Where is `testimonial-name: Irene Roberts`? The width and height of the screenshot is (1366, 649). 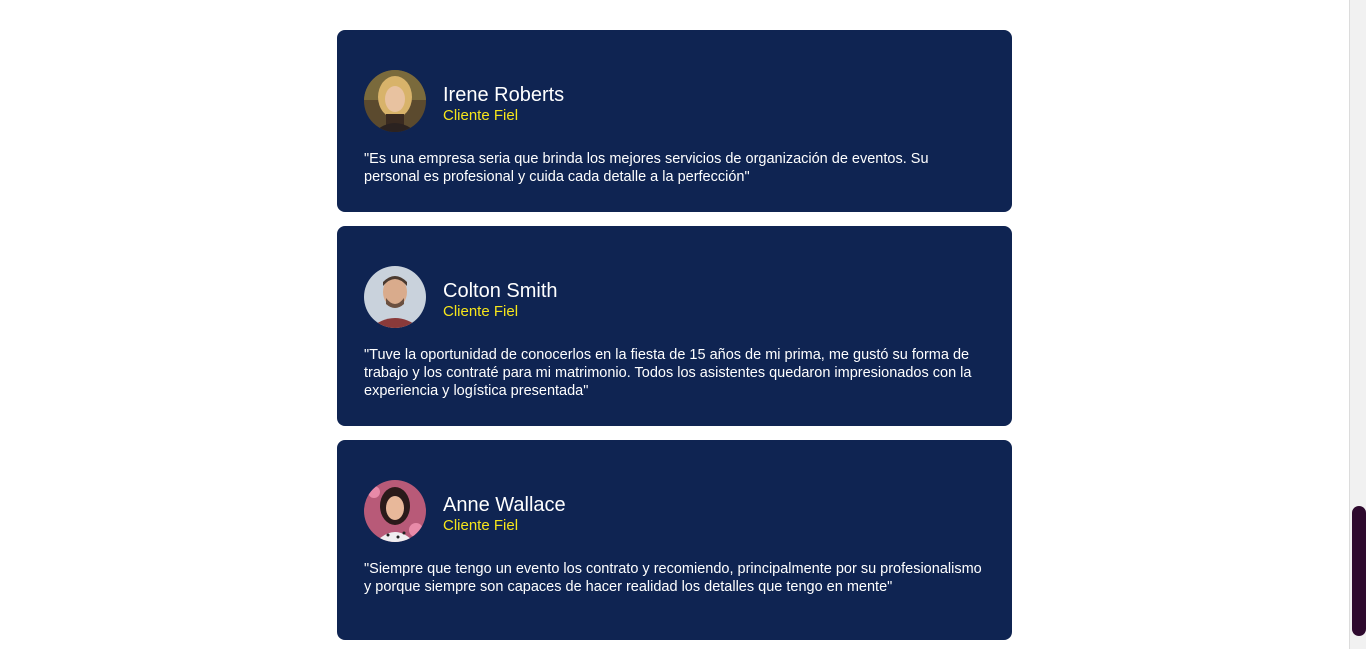 testimonial-name: Irene Roberts is located at coordinates (504, 95).